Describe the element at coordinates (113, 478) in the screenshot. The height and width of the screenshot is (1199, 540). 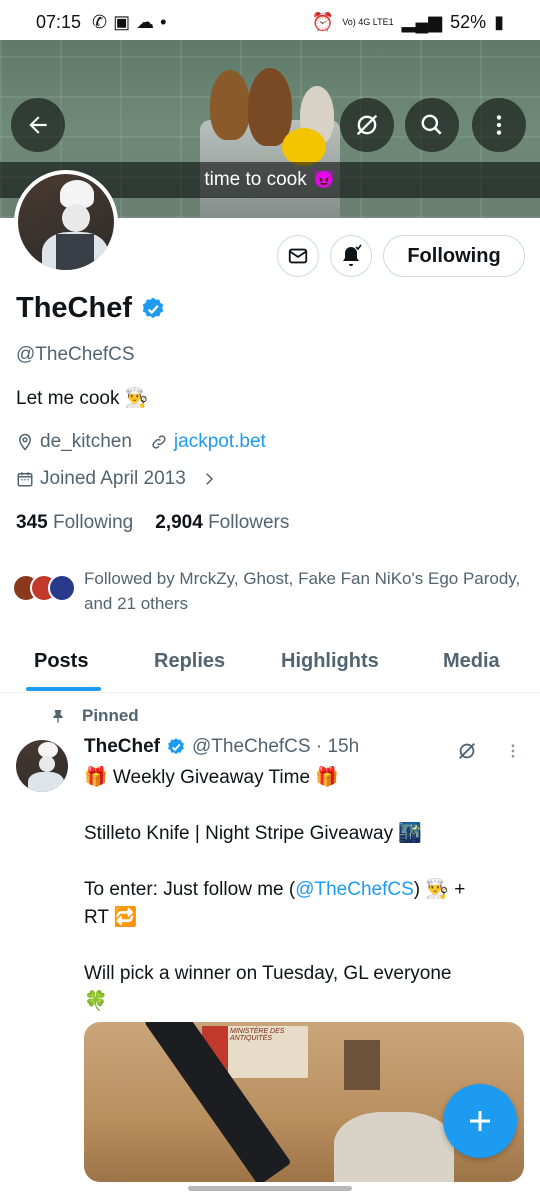
I see `profile-joined: Joined April 2013` at that location.